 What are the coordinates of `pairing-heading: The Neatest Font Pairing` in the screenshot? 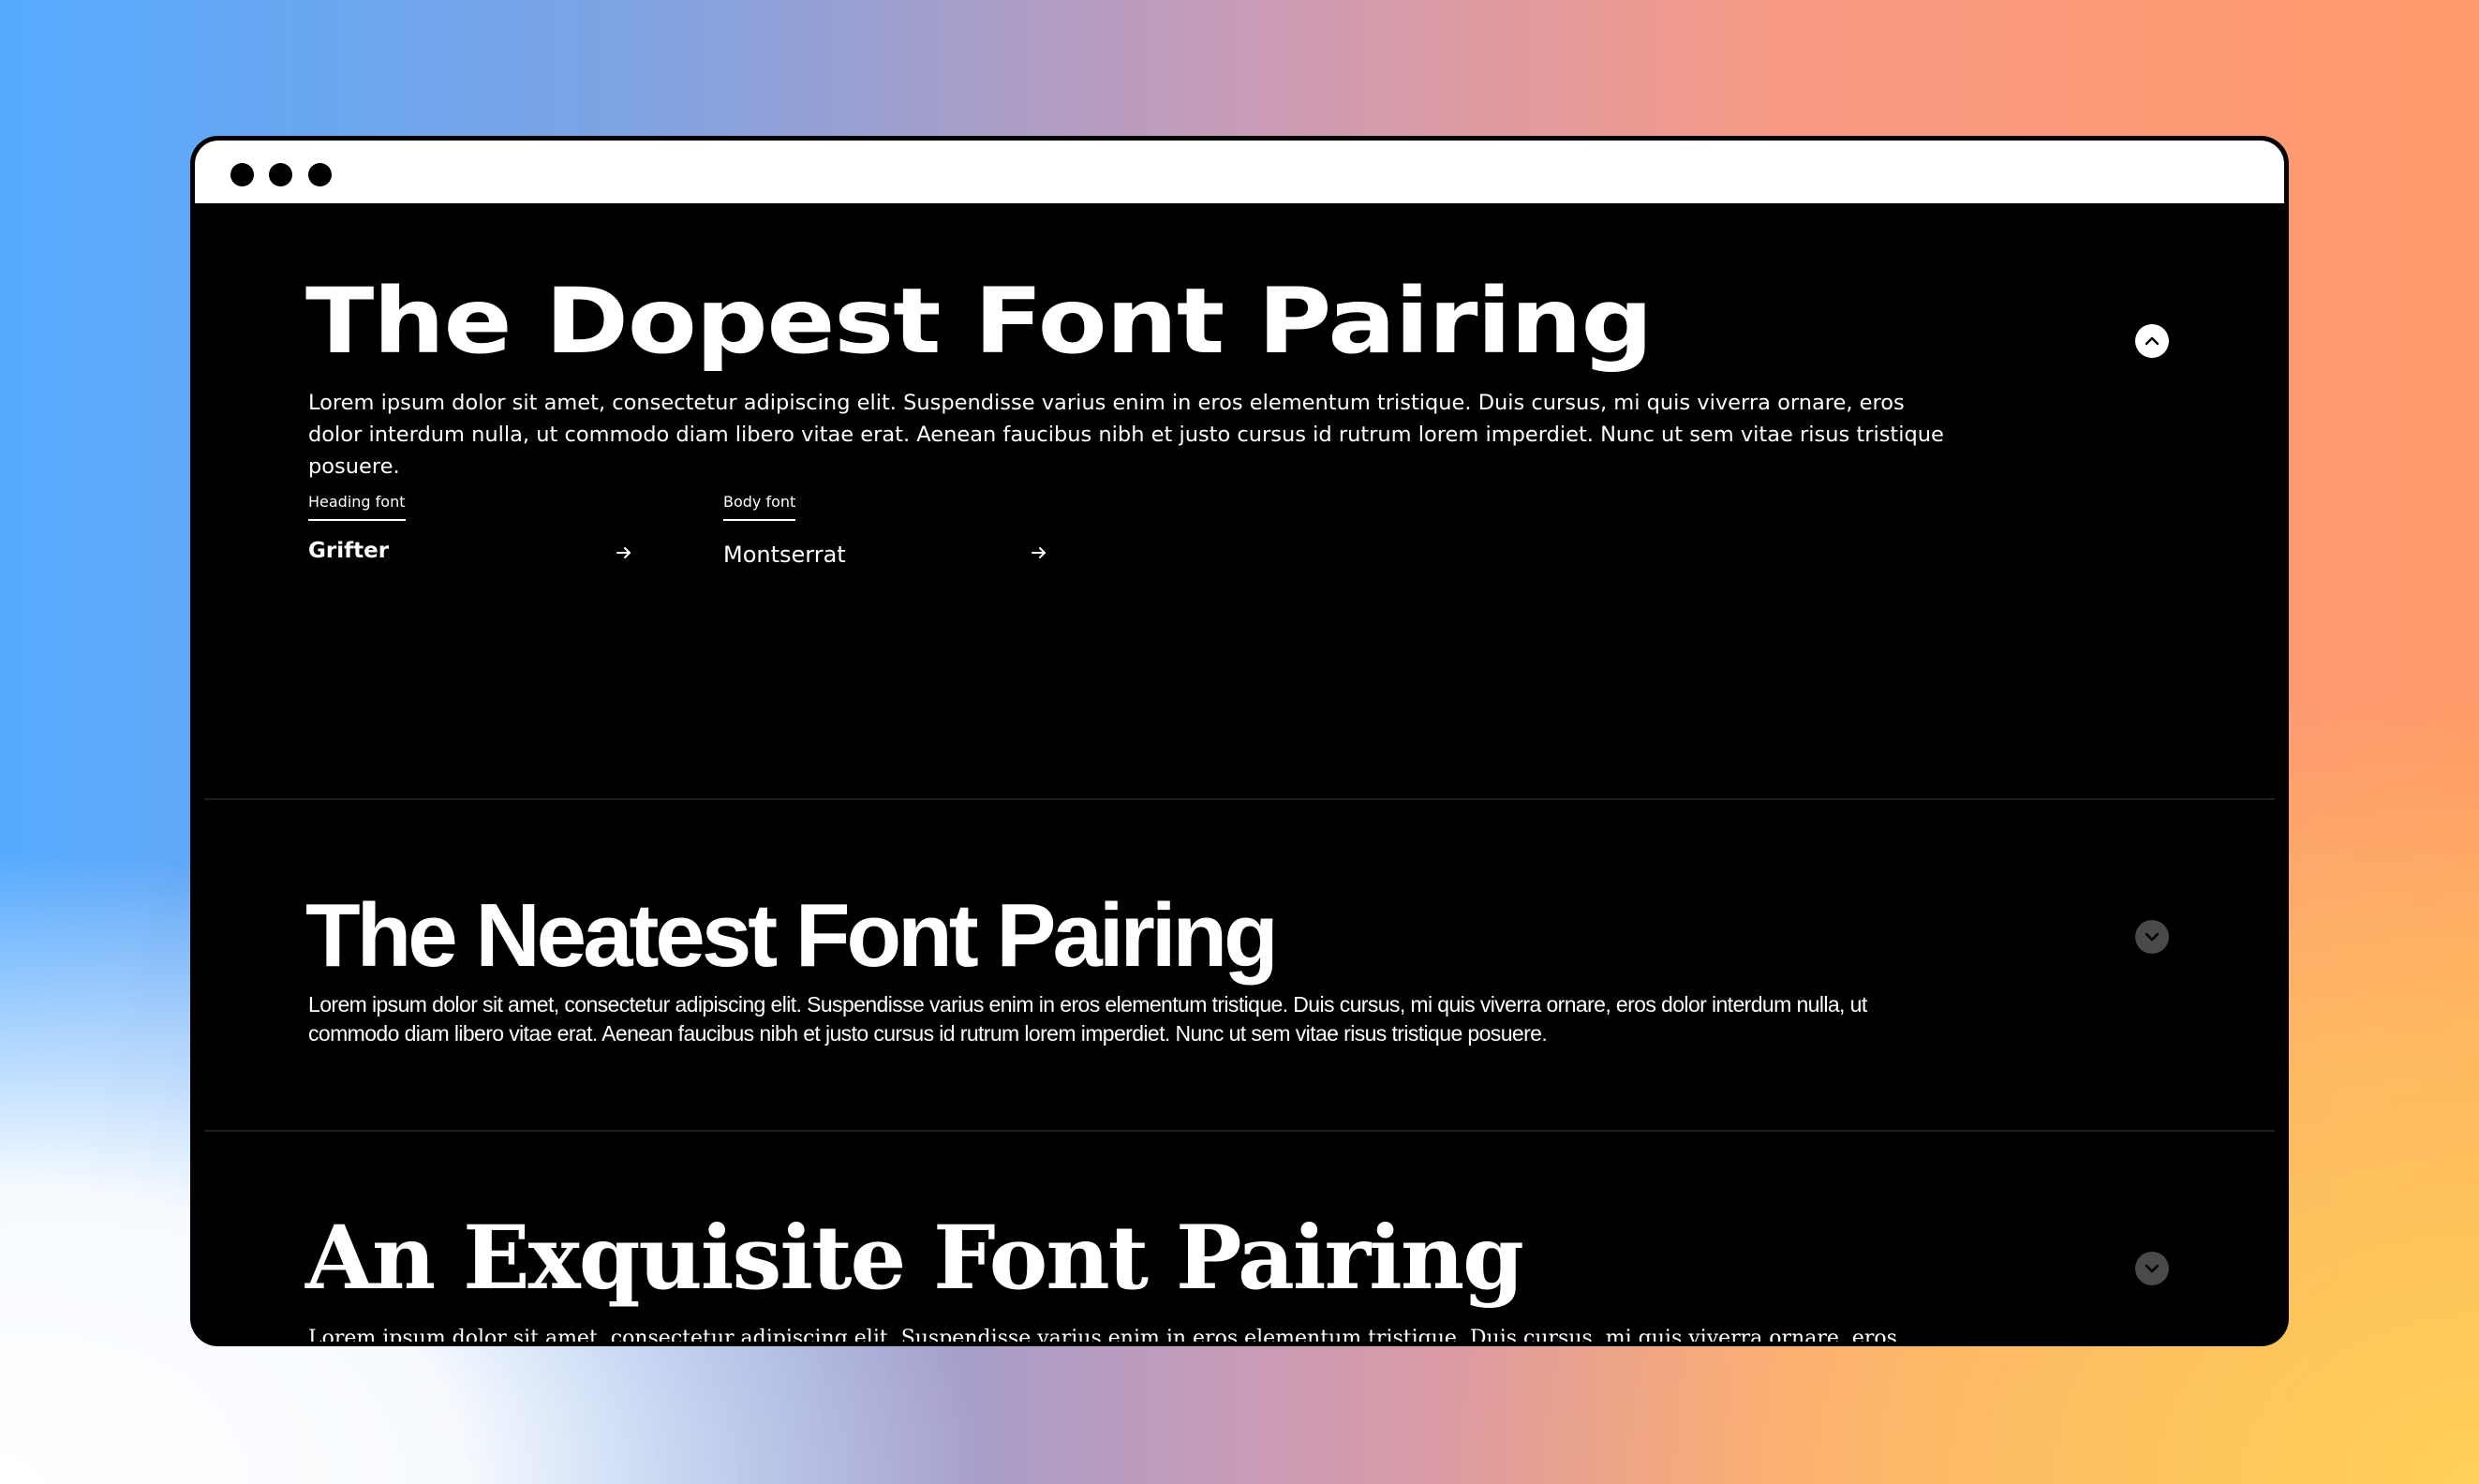 It's located at (792, 935).